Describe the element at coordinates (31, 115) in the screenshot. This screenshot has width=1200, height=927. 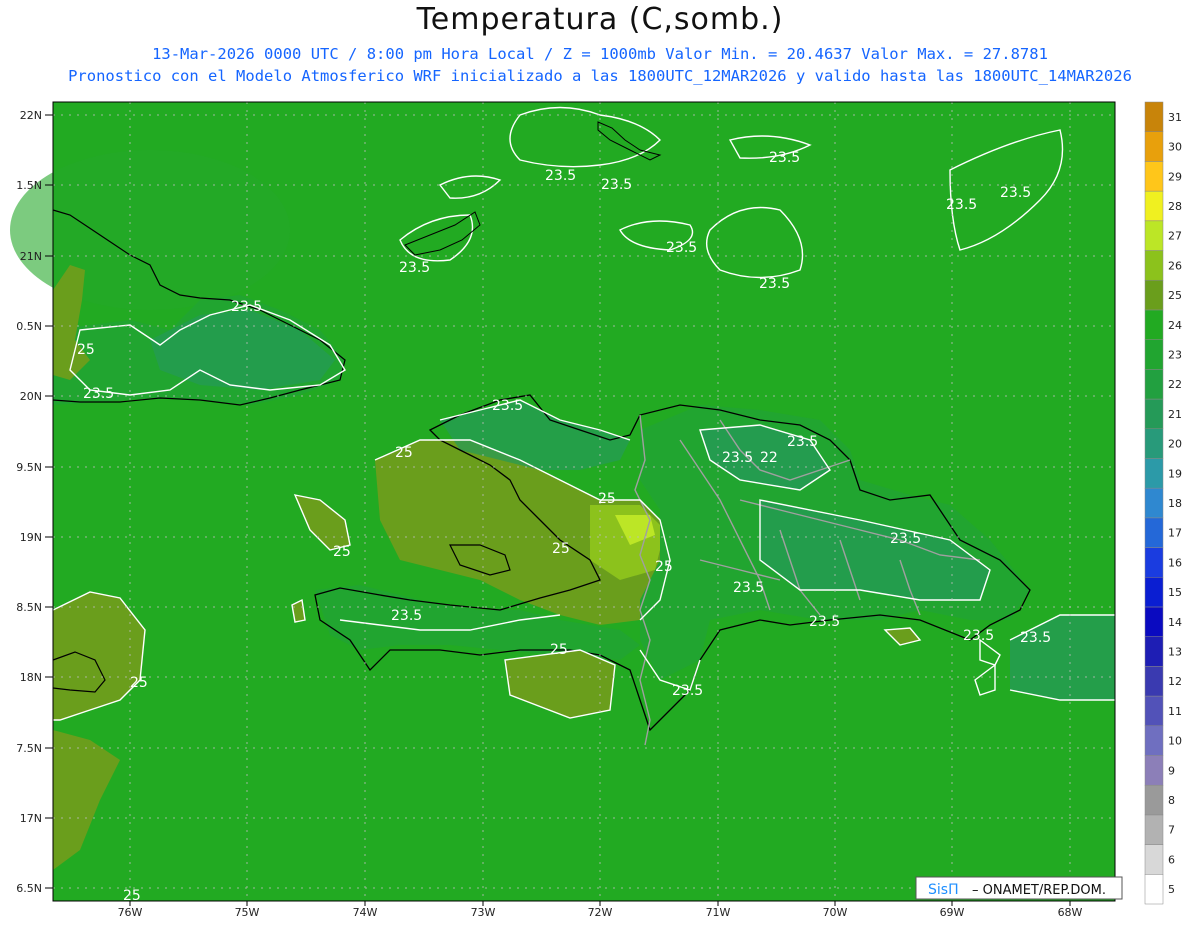
I see `lat-label: 22N` at that location.